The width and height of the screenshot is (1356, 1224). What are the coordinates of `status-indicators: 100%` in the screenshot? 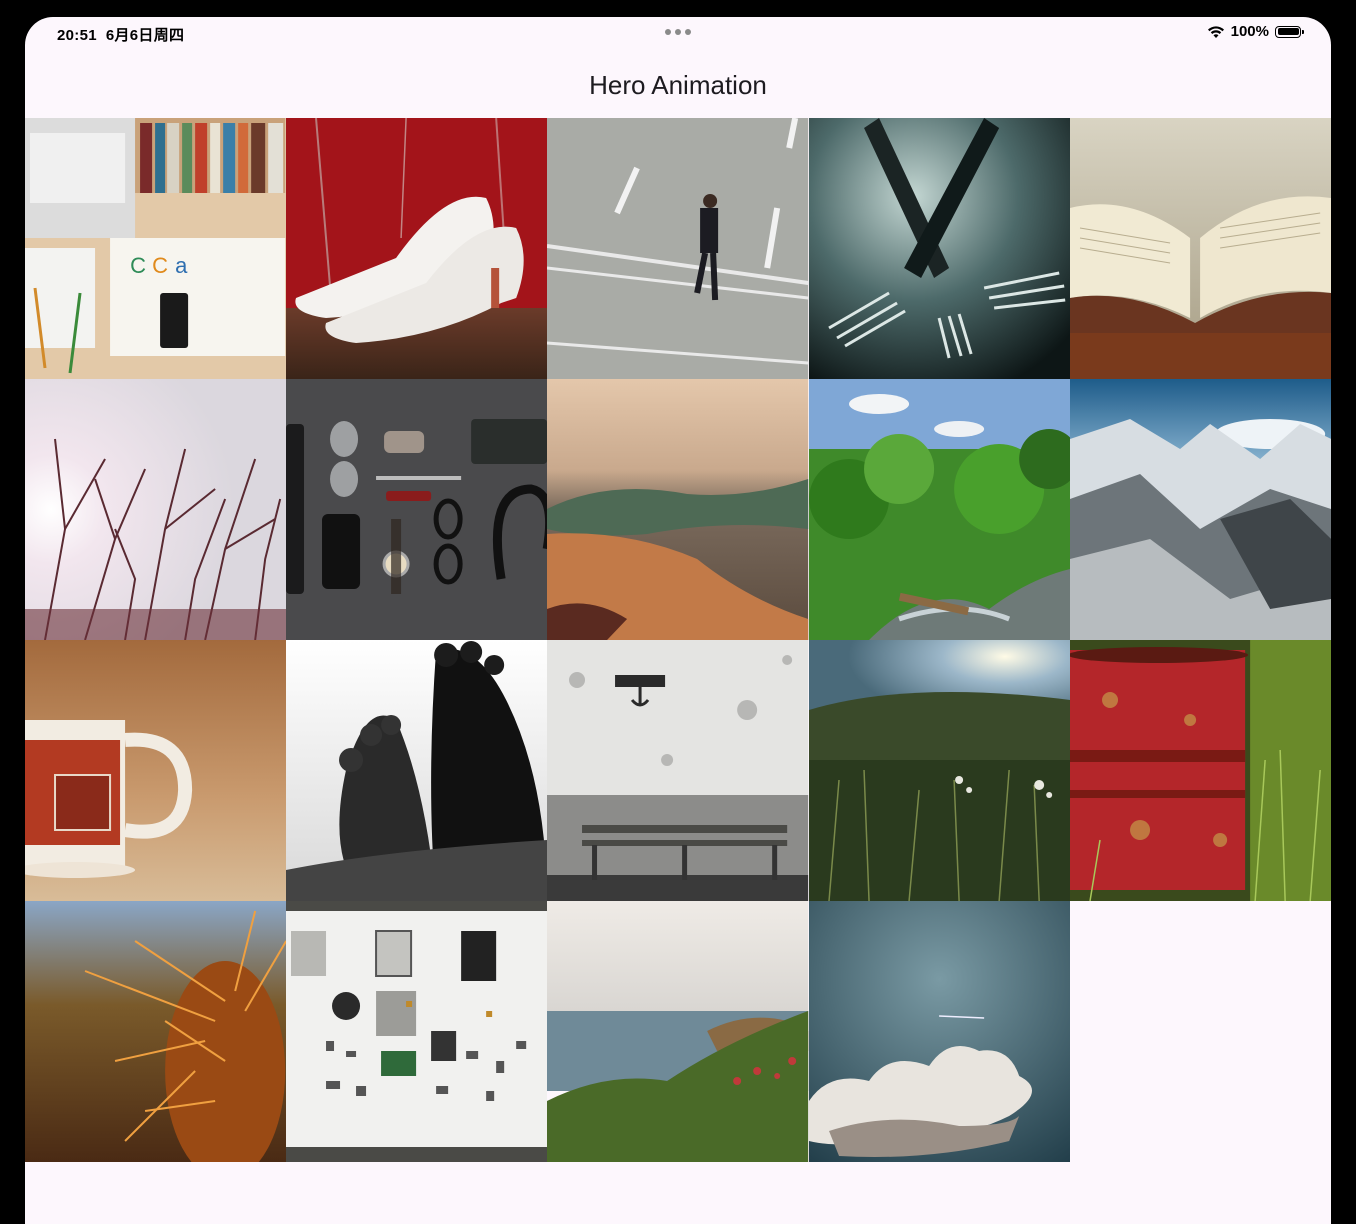 It's located at (1255, 31).